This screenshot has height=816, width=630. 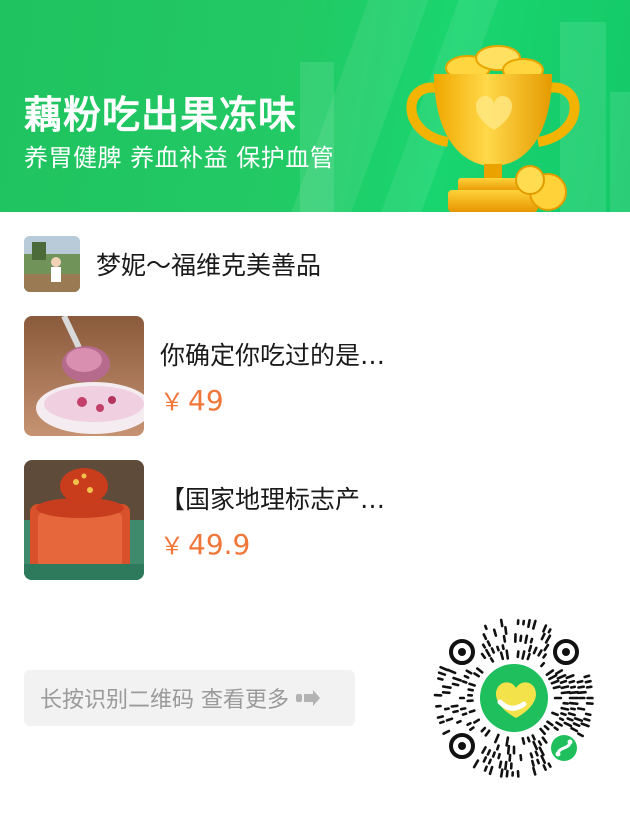 I want to click on mini-program-badge-icon, so click(x=564, y=748).